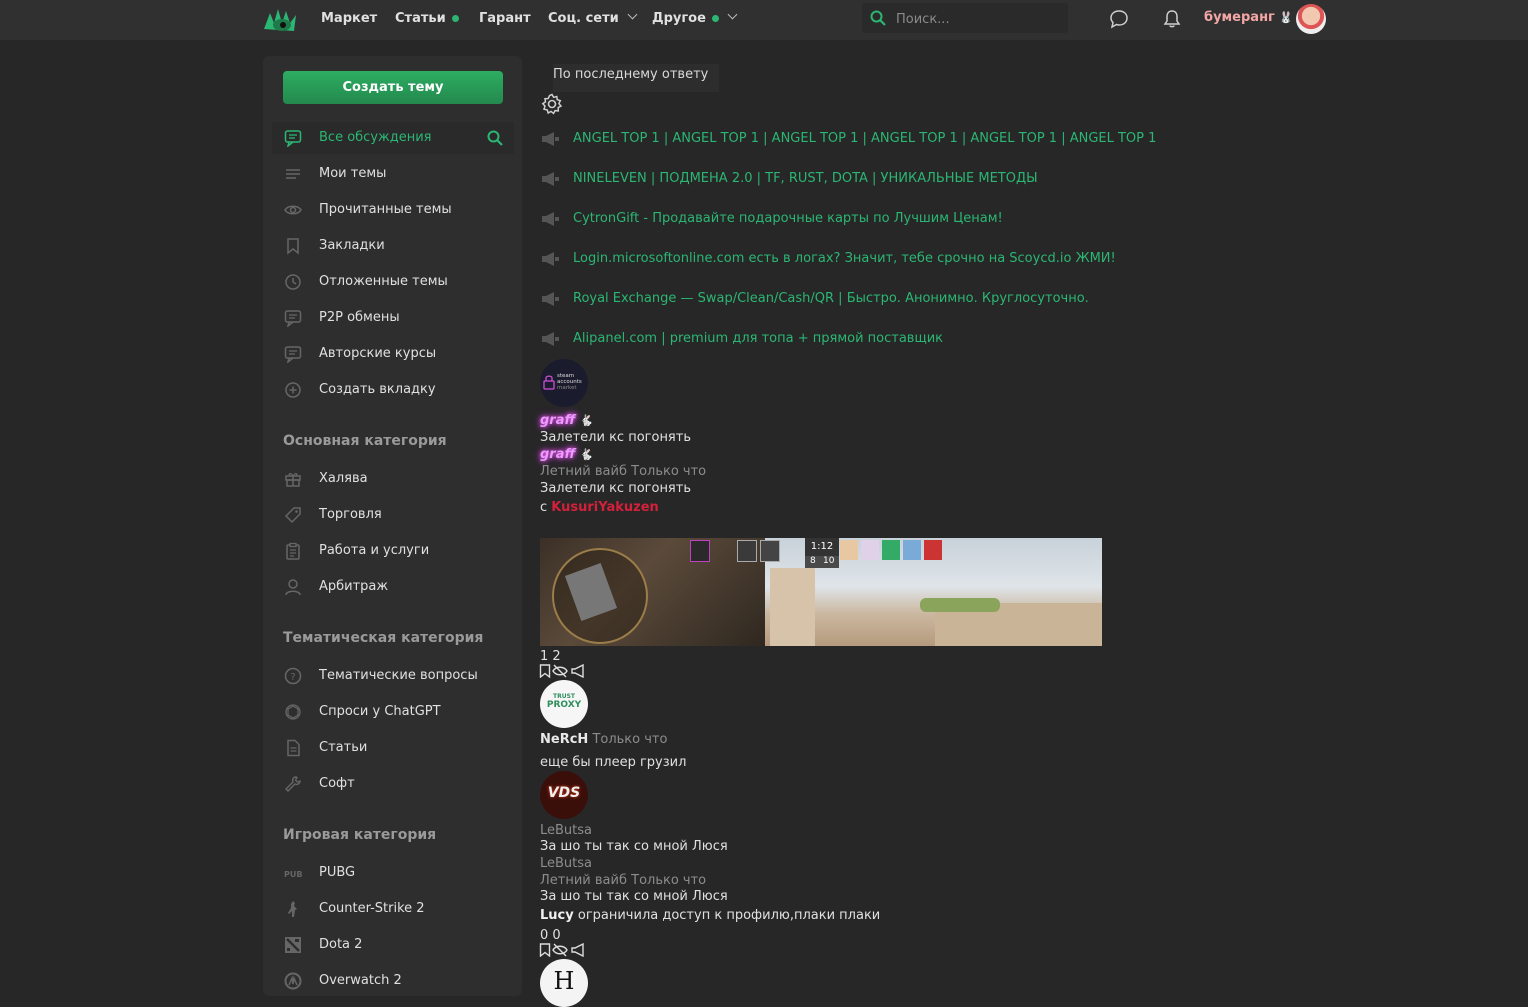 This screenshot has width=1528, height=1007. What do you see at coordinates (292, 515) in the screenshot?
I see `tag-icon` at bounding box center [292, 515].